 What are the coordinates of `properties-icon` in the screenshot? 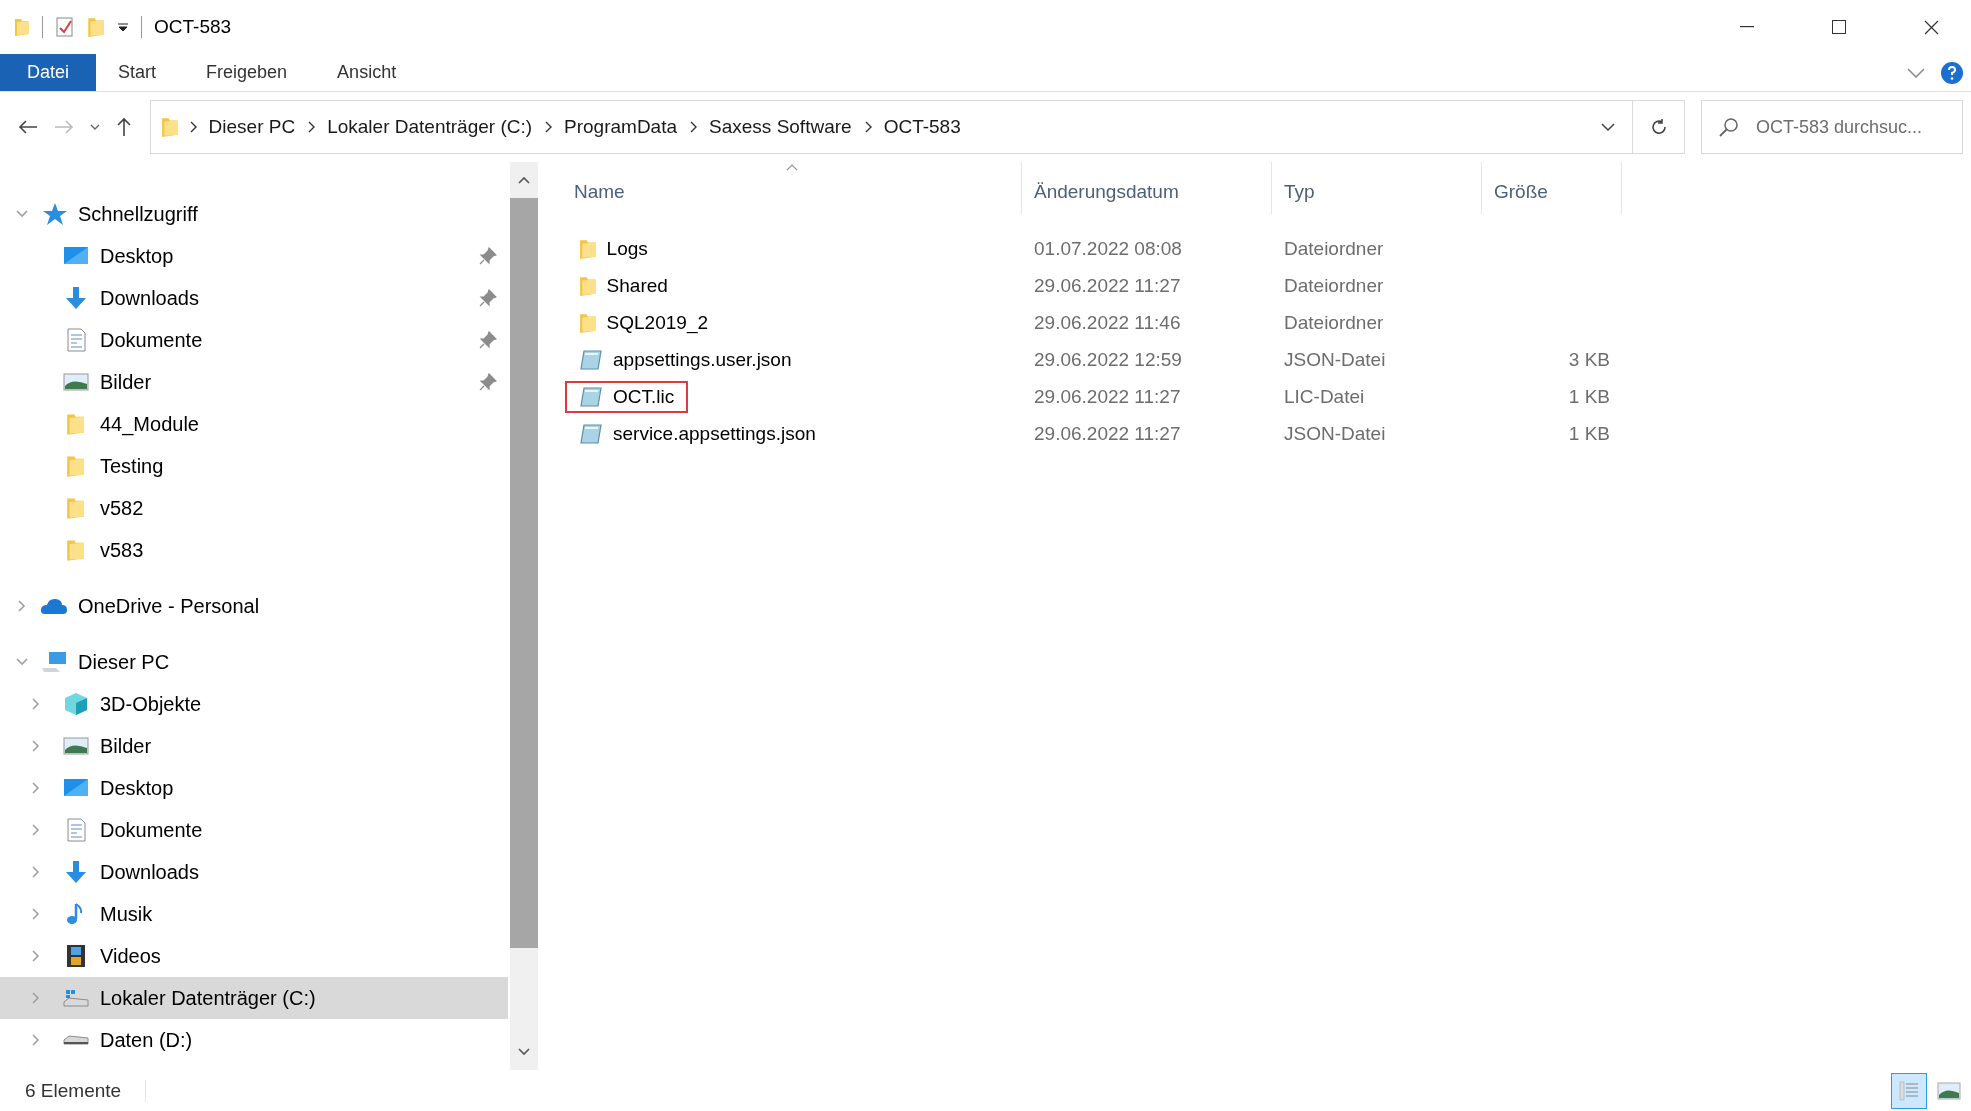 It's located at (65, 27).